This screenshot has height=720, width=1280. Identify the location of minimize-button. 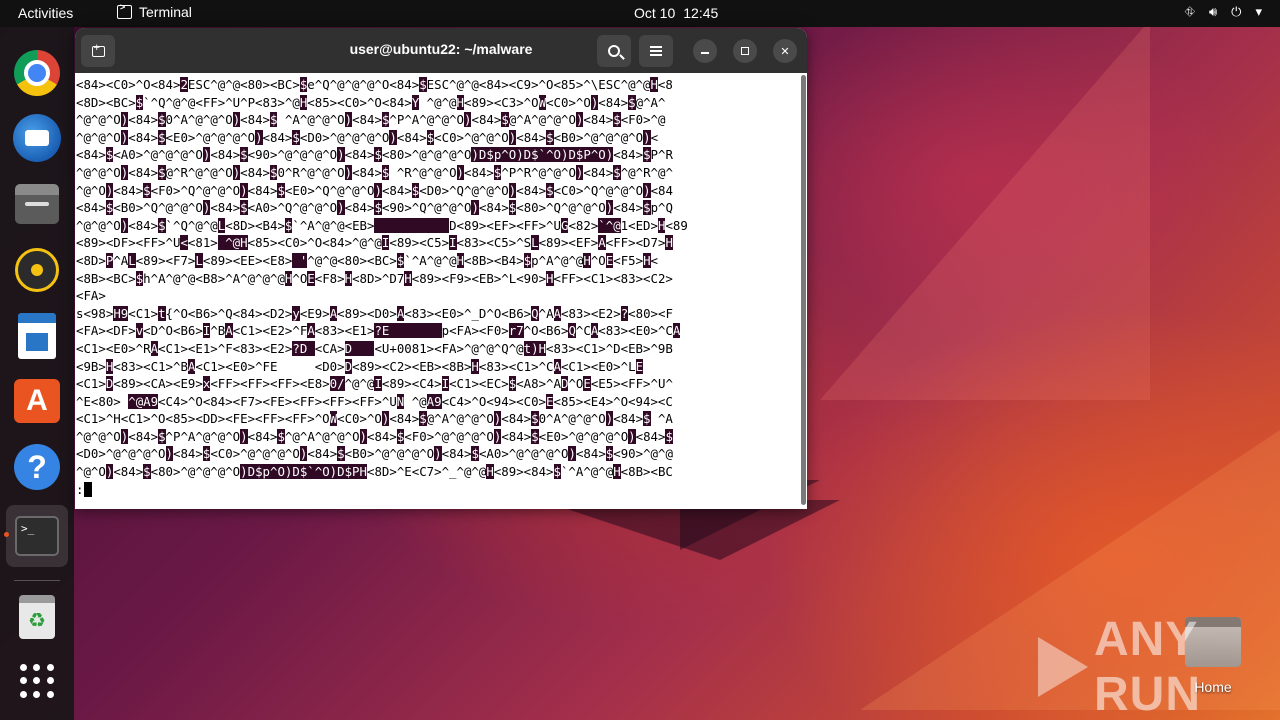
(705, 51).